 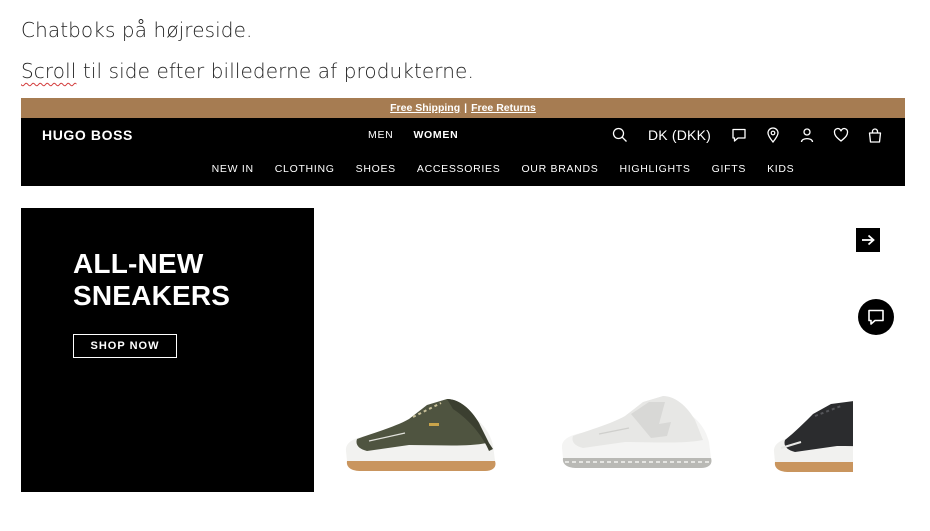 I want to click on carousel-next-button, so click(x=868, y=240).